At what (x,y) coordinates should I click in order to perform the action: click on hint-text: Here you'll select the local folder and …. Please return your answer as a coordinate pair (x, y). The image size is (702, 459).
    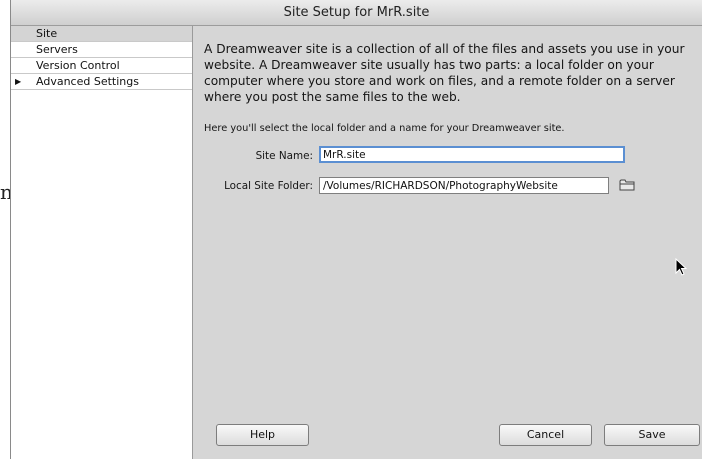
    Looking at the image, I should click on (384, 128).